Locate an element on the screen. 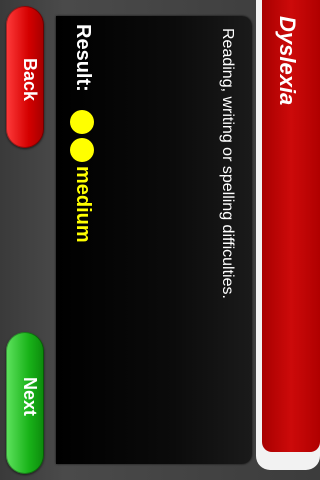 The image size is (320, 480). next-button: Next is located at coordinates (25, 403).